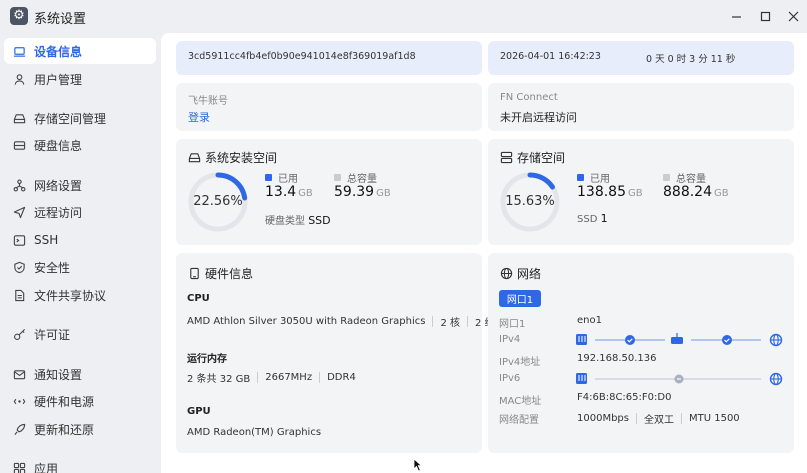 Image resolution: width=807 pixels, height=473 pixels. What do you see at coordinates (679, 379) in the screenshot?
I see `ipv6-connection-diagram` at bounding box center [679, 379].